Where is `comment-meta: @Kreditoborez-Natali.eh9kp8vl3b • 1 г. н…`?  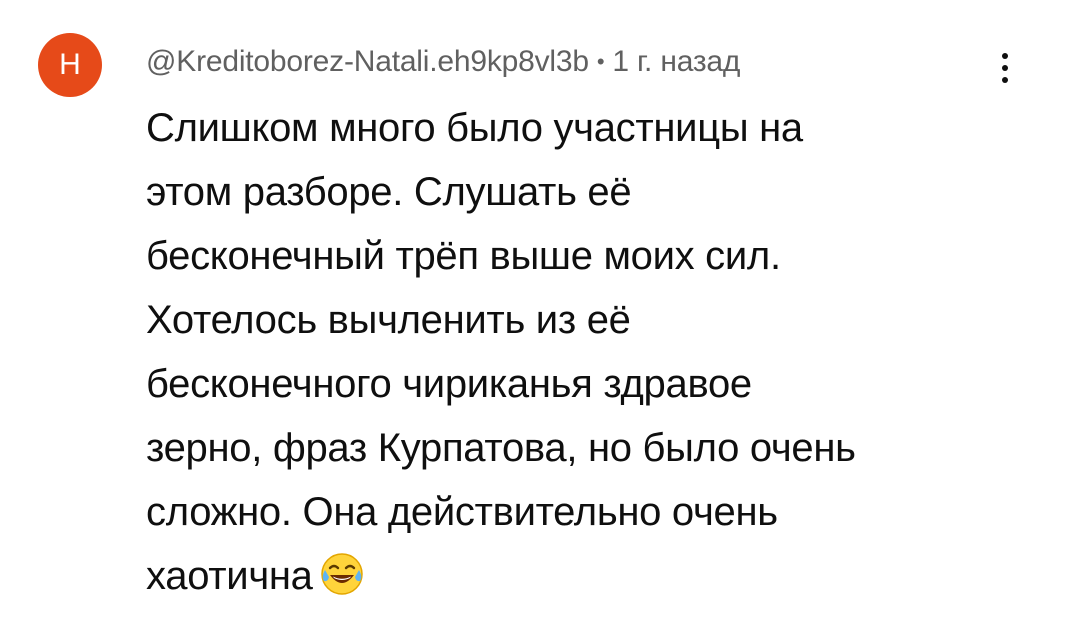 comment-meta: @Kreditoborez-Natali.eh9kp8vl3b • 1 г. н… is located at coordinates (443, 62).